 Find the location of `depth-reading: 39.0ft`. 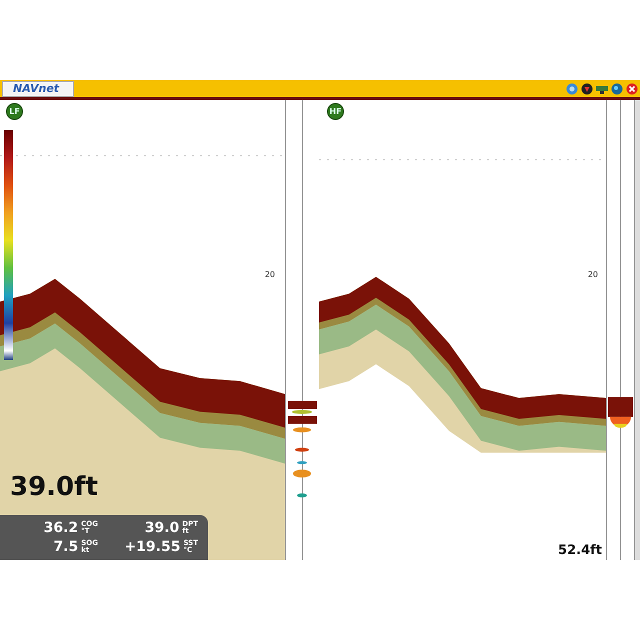

depth-reading: 39.0ft is located at coordinates (54, 487).